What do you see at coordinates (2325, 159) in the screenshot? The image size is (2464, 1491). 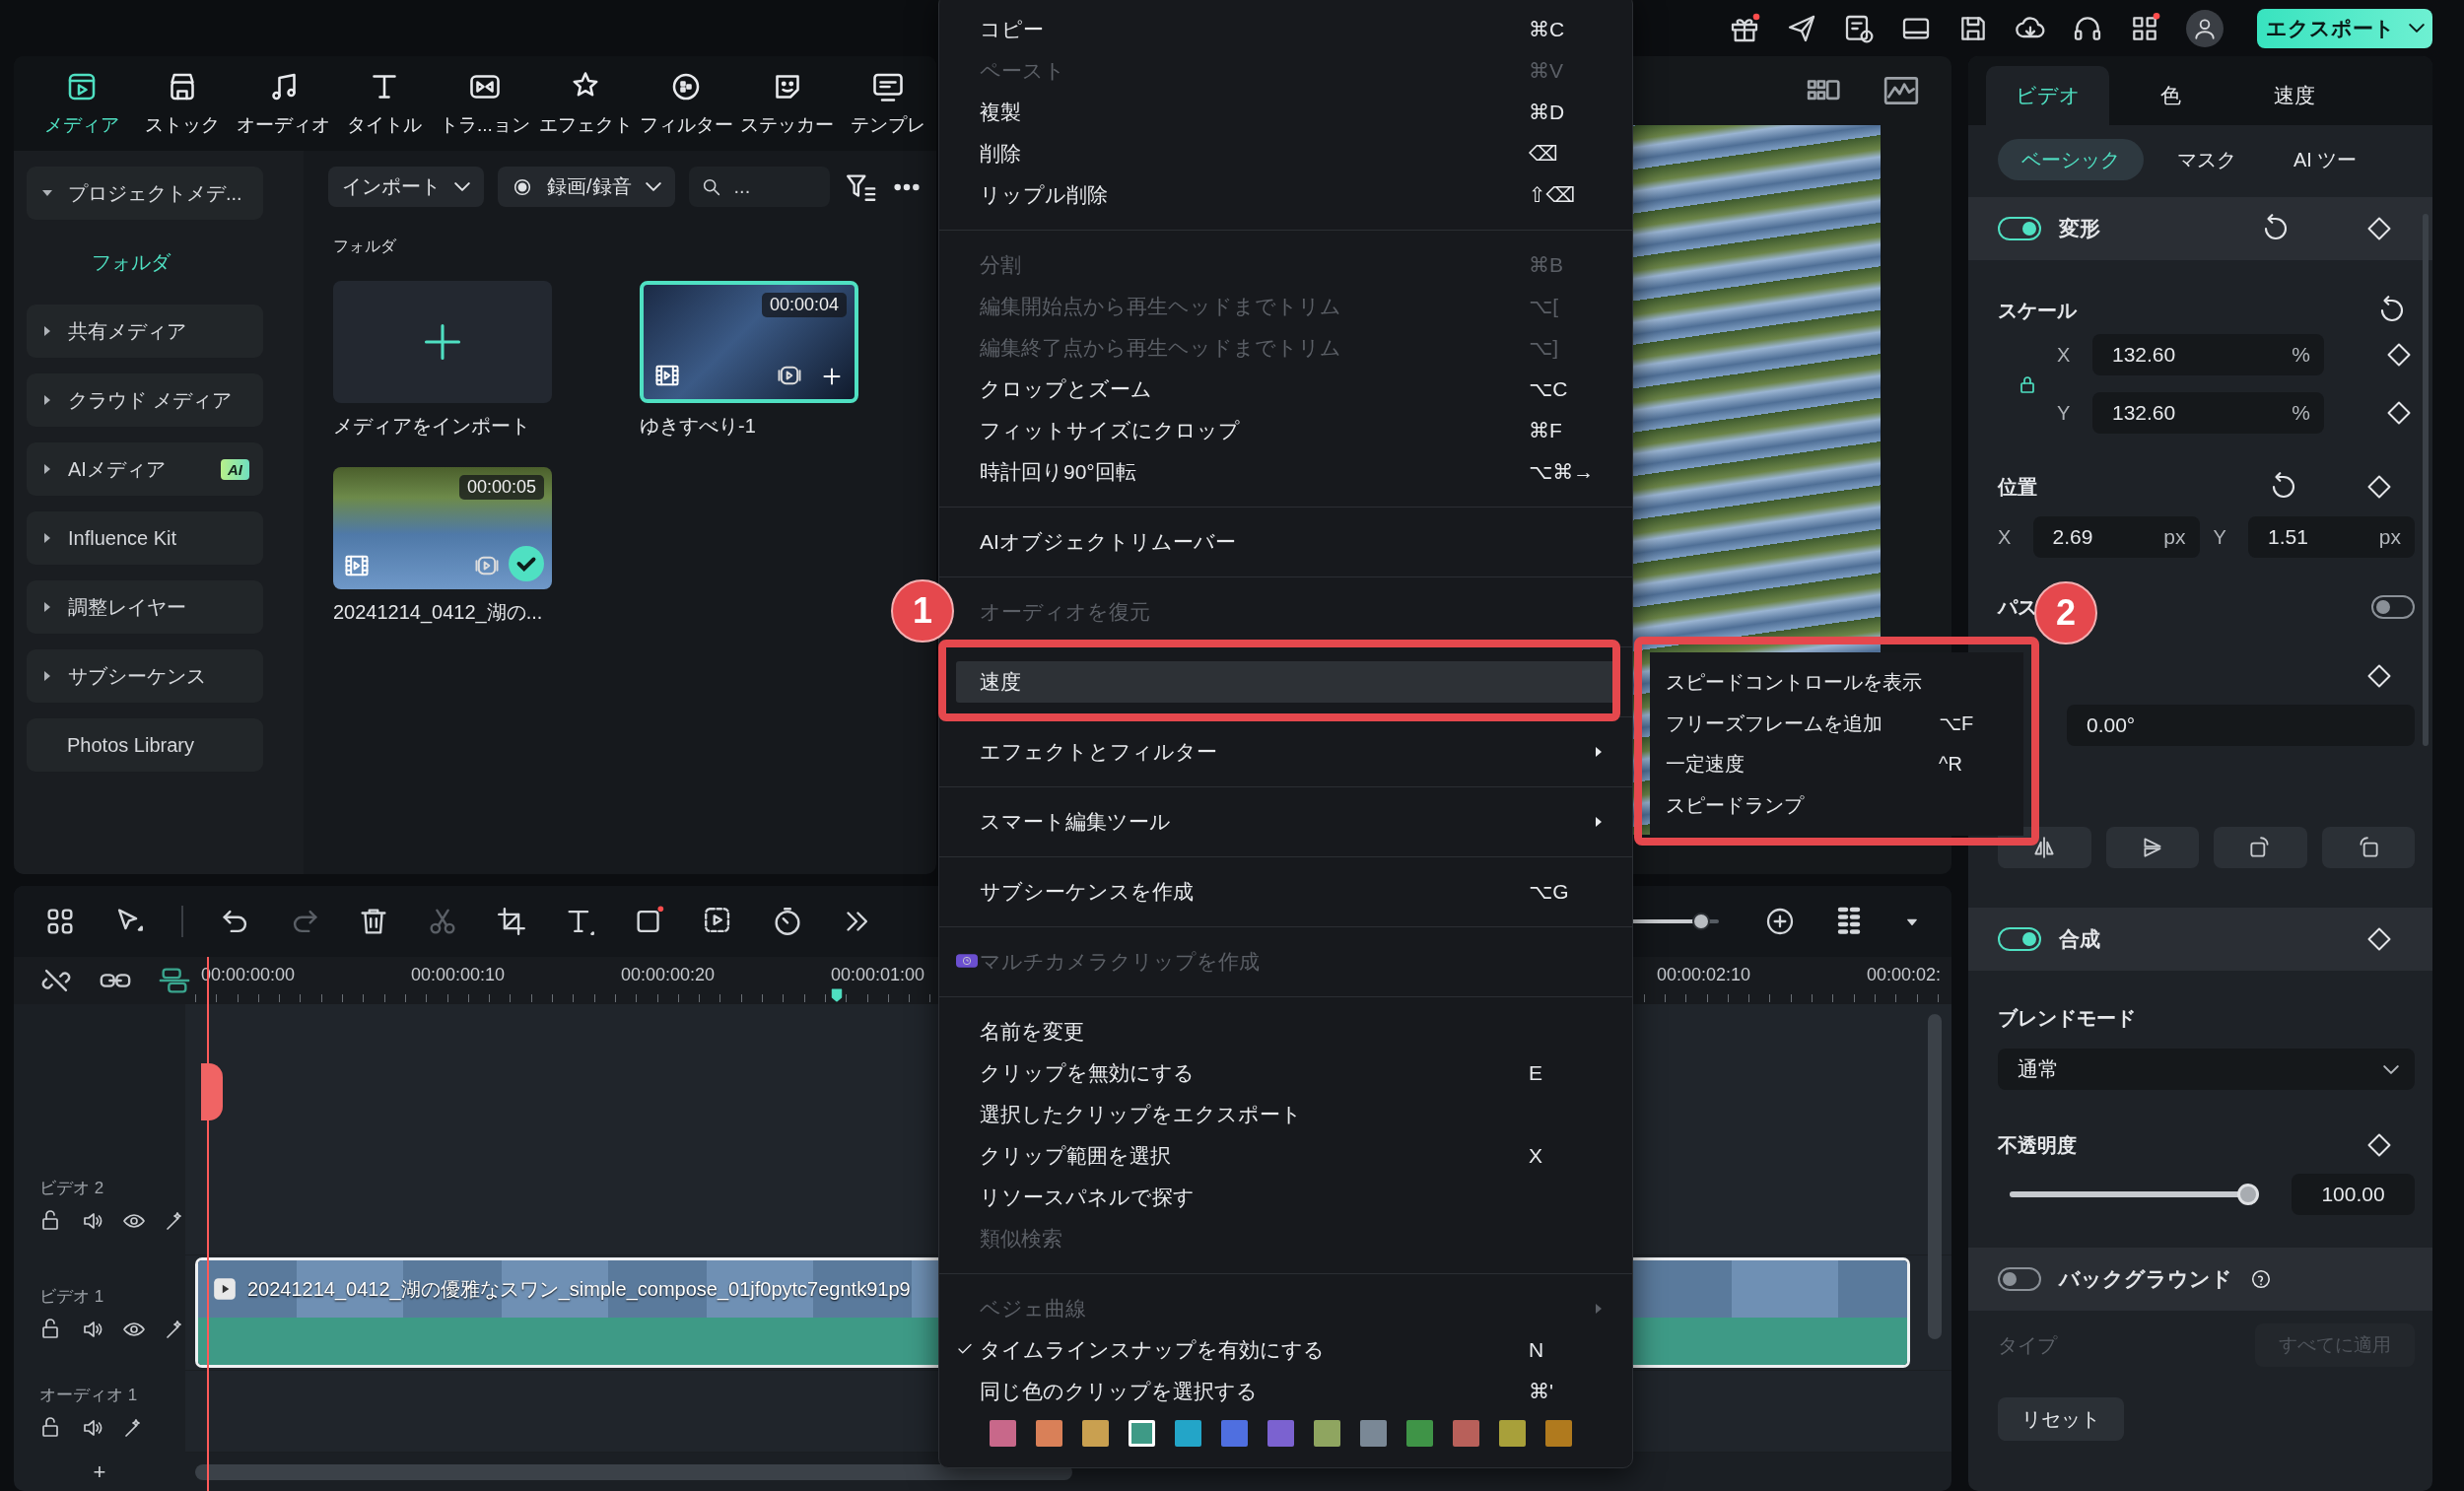 I see `sub-tab: AI ツー` at bounding box center [2325, 159].